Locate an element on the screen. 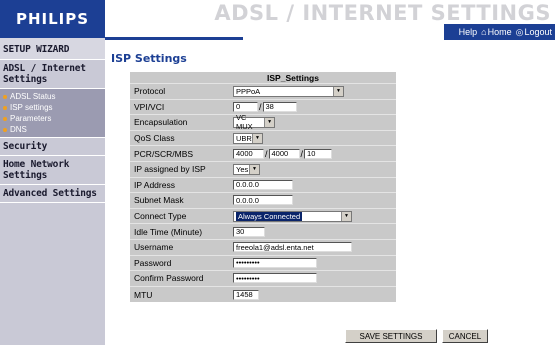 Image resolution: width=555 pixels, height=345 pixels. sidebar-item-adsl-internet: ADSL / Internet Settings is located at coordinates (52, 74).